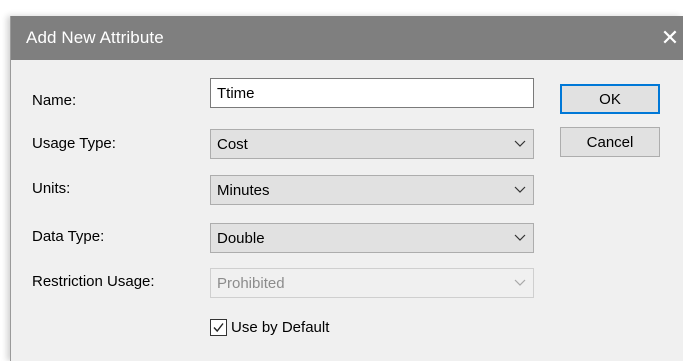  I want to click on usage-type-value: Cost, so click(232, 144).